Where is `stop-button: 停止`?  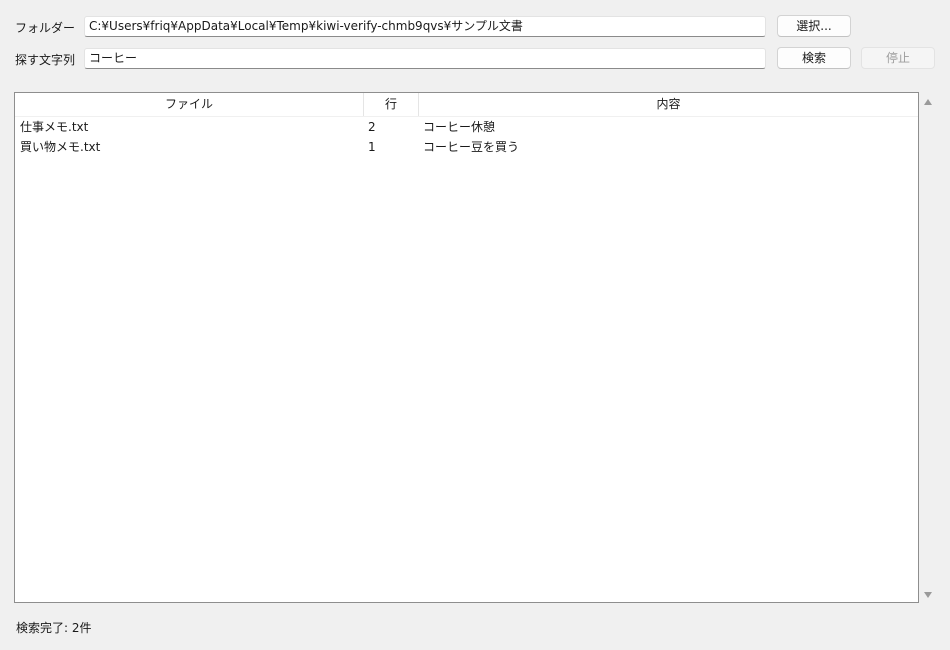 stop-button: 停止 is located at coordinates (898, 58).